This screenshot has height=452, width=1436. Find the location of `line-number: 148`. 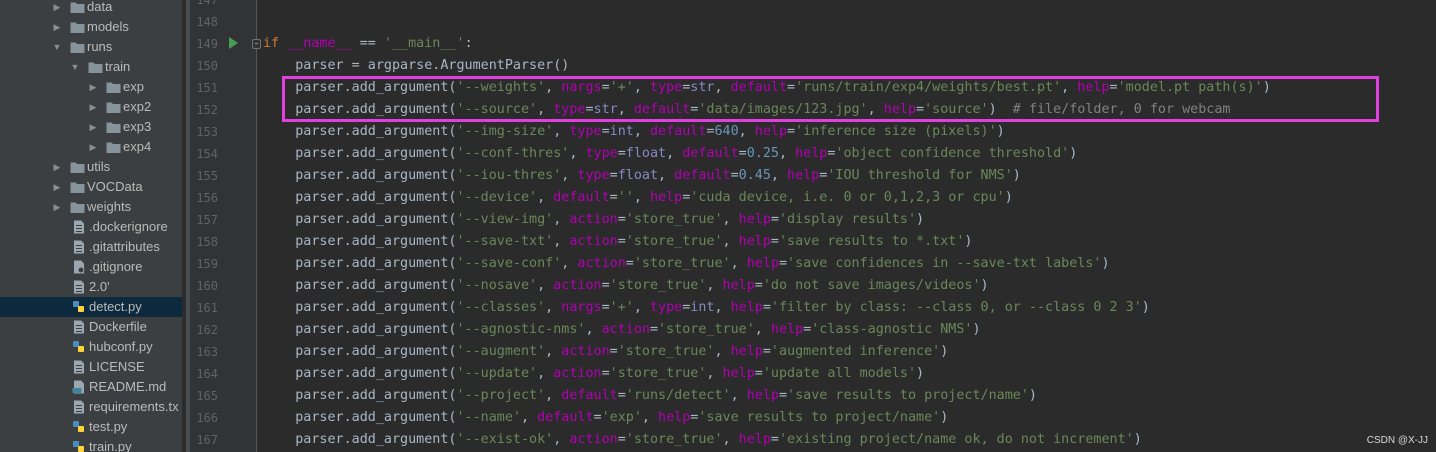

line-number: 148 is located at coordinates (207, 22).